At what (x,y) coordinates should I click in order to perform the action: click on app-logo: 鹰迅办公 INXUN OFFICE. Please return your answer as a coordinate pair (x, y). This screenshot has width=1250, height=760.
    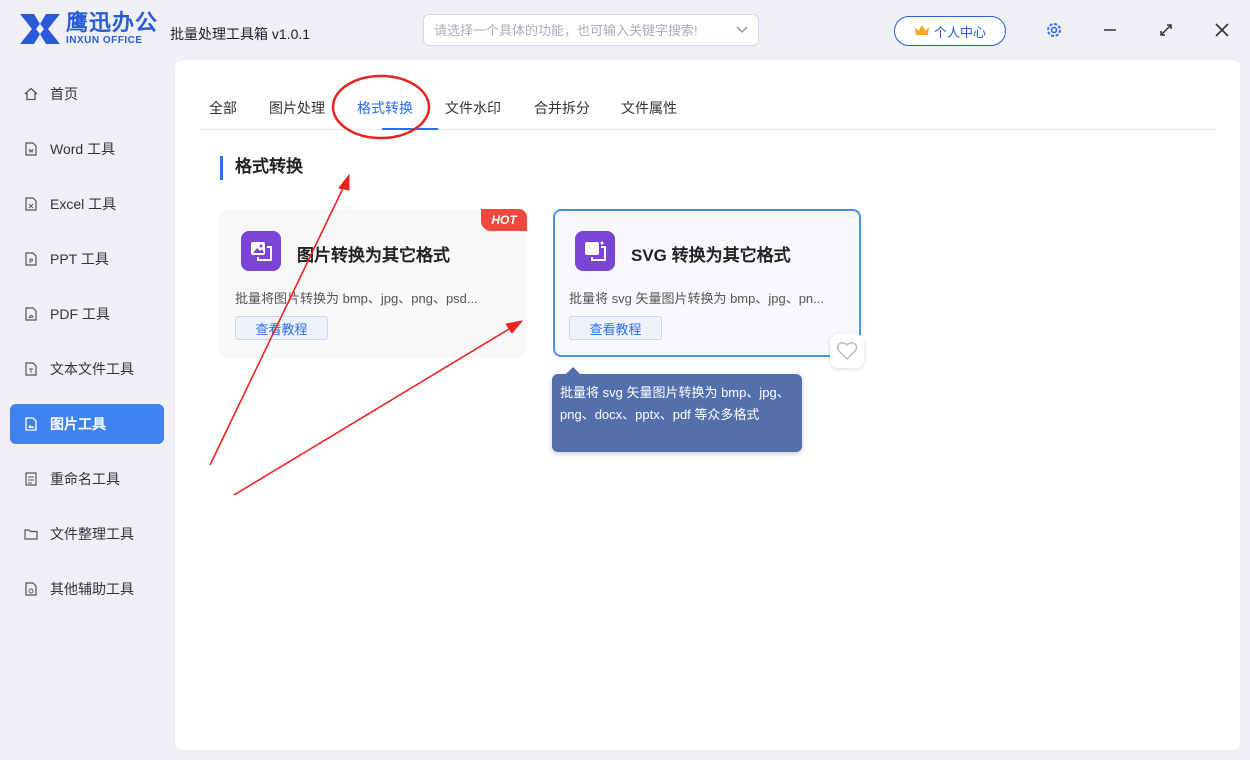
    Looking at the image, I should click on (88, 29).